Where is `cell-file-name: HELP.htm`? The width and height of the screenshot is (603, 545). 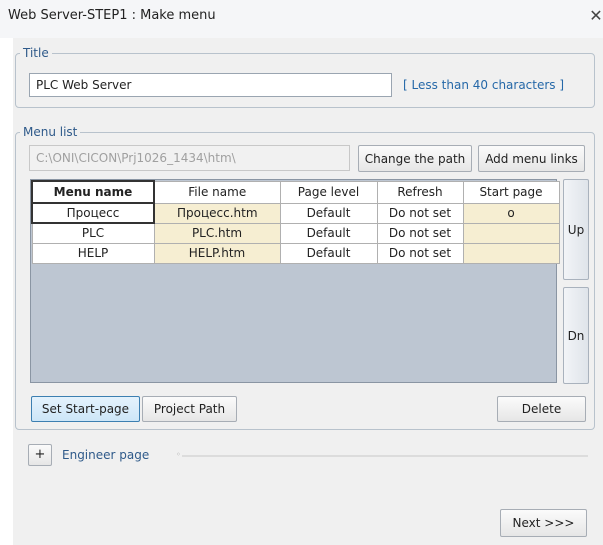 cell-file-name: HELP.htm is located at coordinates (217, 253).